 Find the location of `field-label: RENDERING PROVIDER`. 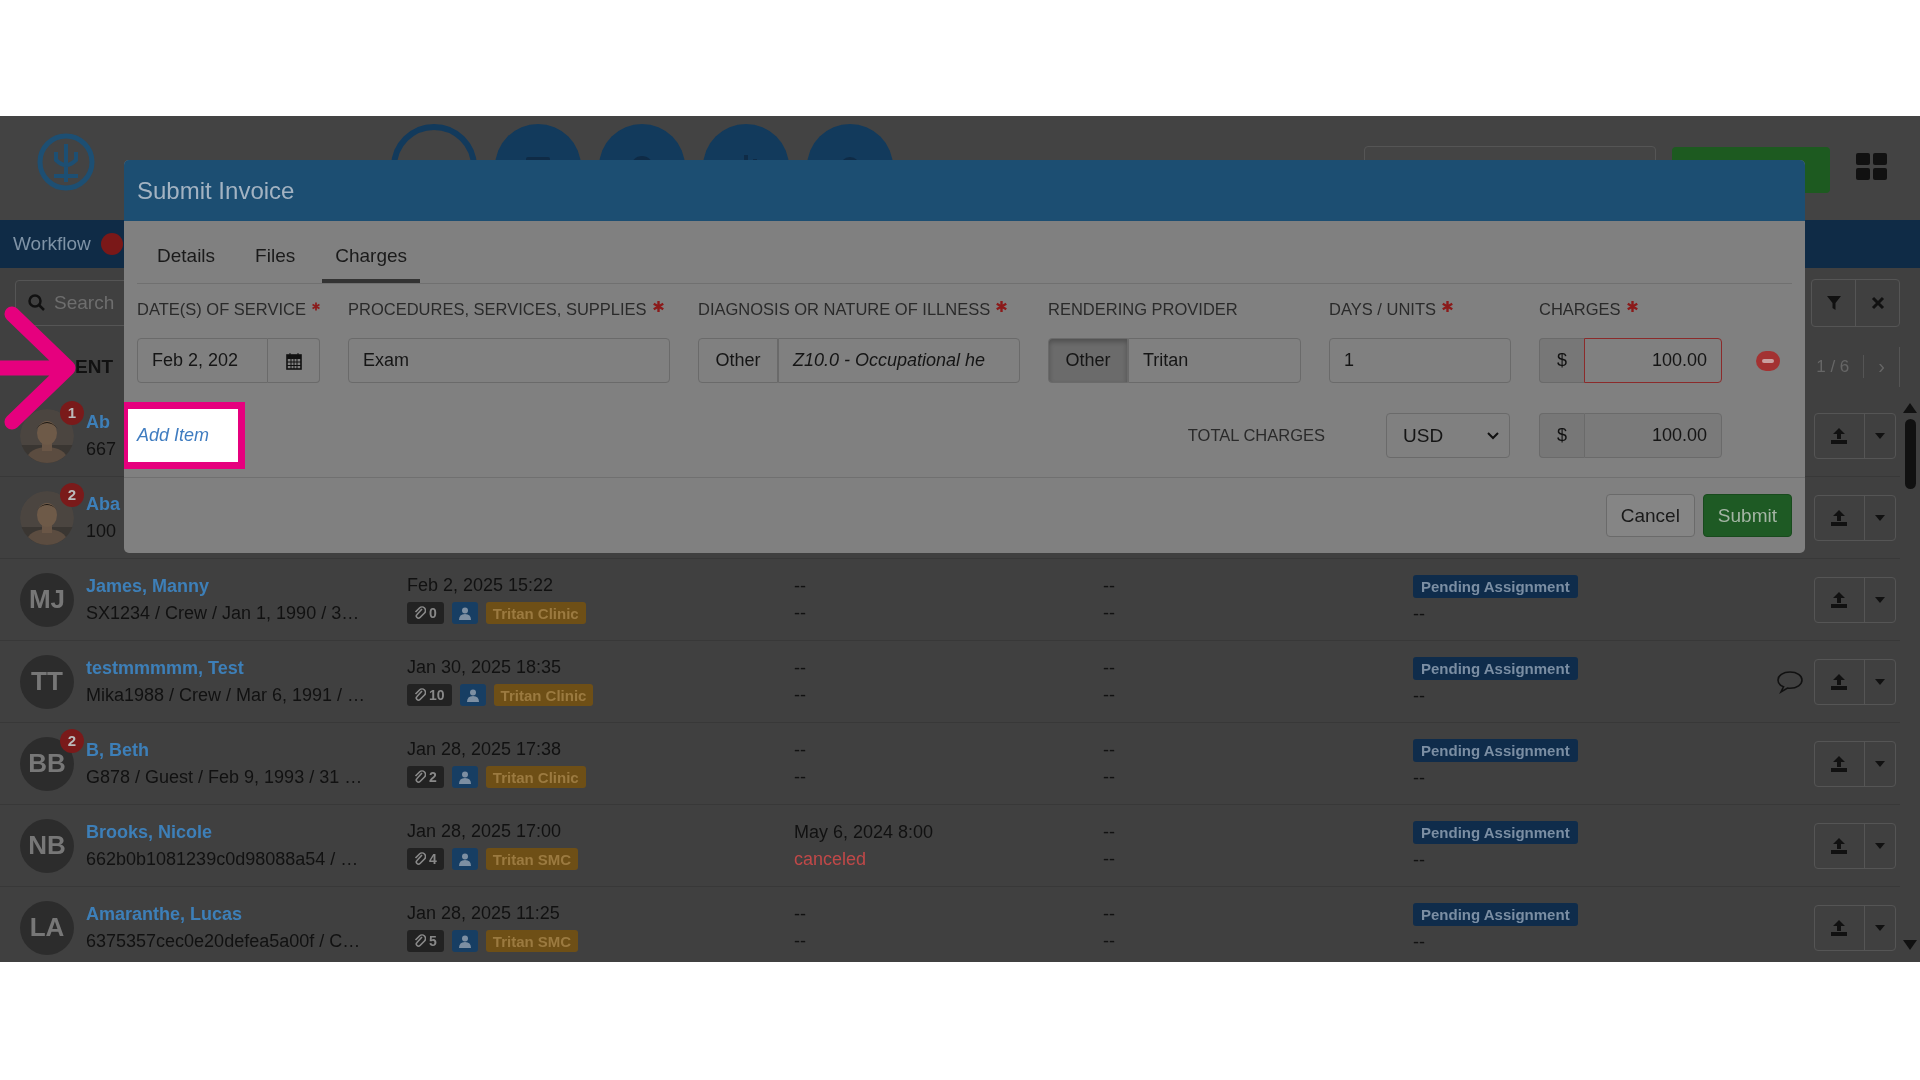

field-label: RENDERING PROVIDER is located at coordinates (1143, 309).